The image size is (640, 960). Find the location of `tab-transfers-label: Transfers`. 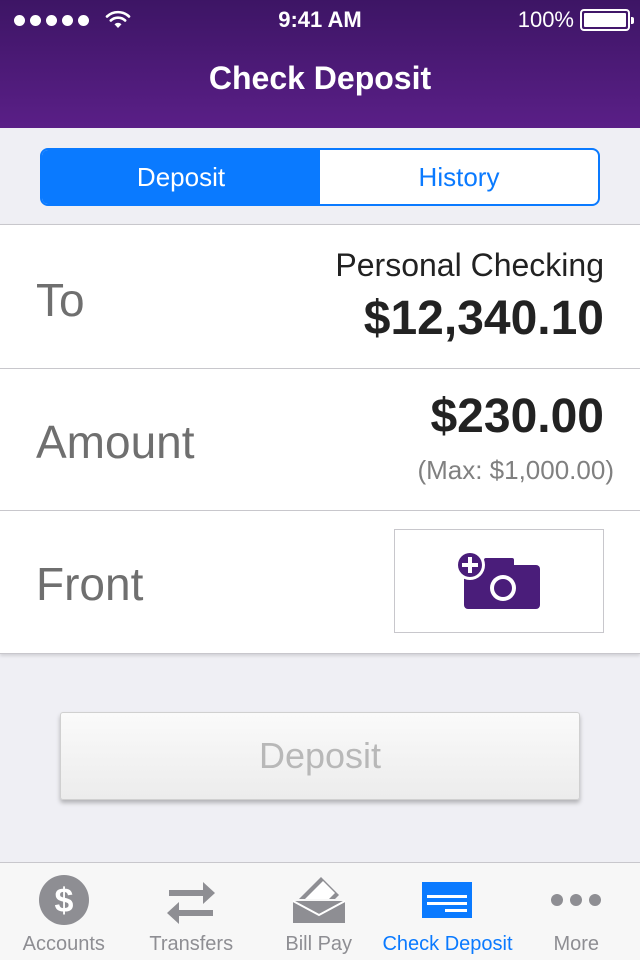

tab-transfers-label: Transfers is located at coordinates (191, 944).